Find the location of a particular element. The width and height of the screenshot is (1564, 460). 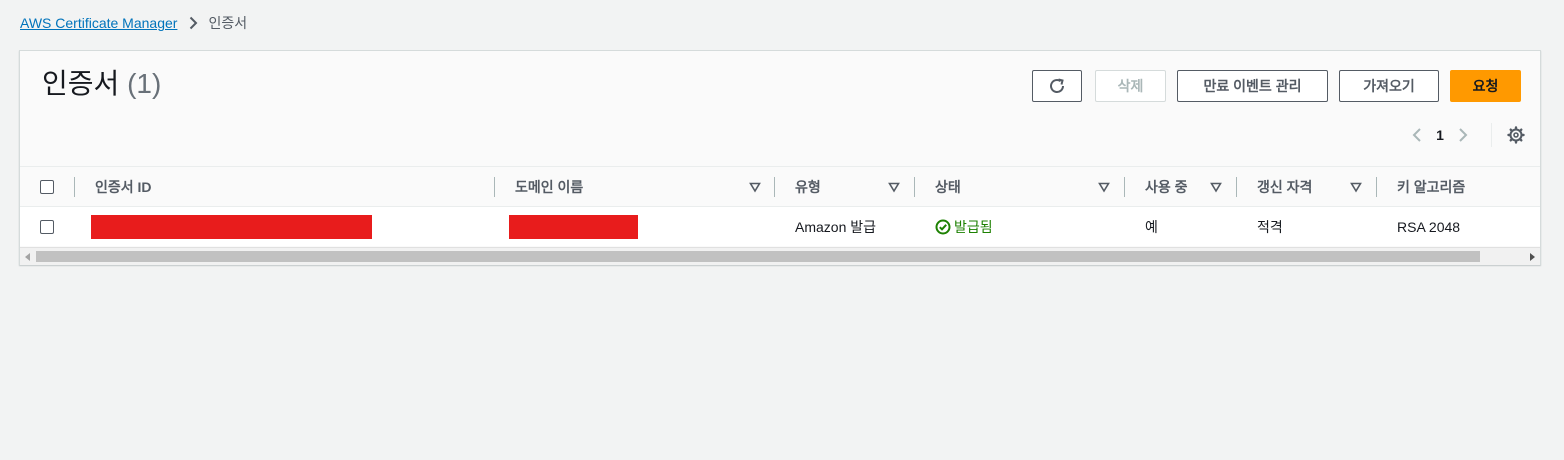

breadcrumb: AWS Certificate Manager 인증서 is located at coordinates (133, 23).